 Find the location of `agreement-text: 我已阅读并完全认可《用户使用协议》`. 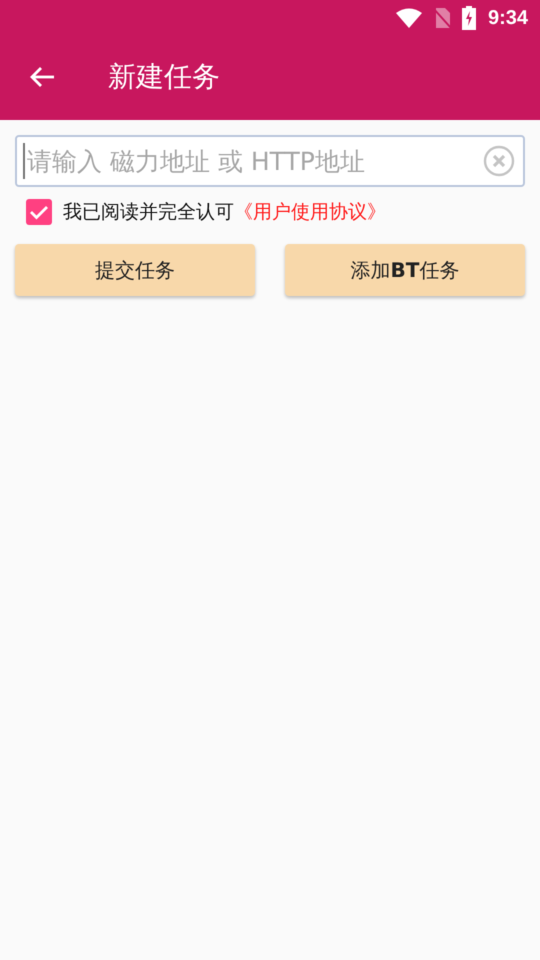

agreement-text: 我已阅读并完全认可《用户使用协议》 is located at coordinates (224, 212).